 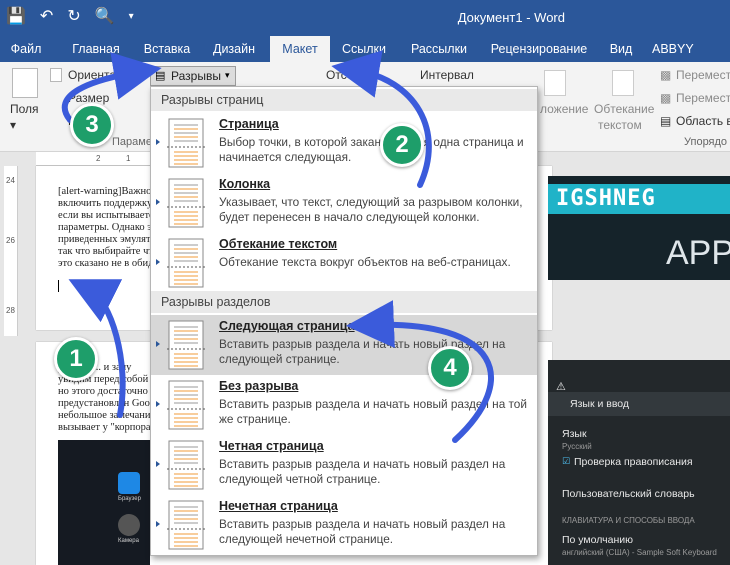 What do you see at coordinates (598, 540) in the screenshot?
I see `settings-default: По умолчанию` at bounding box center [598, 540].